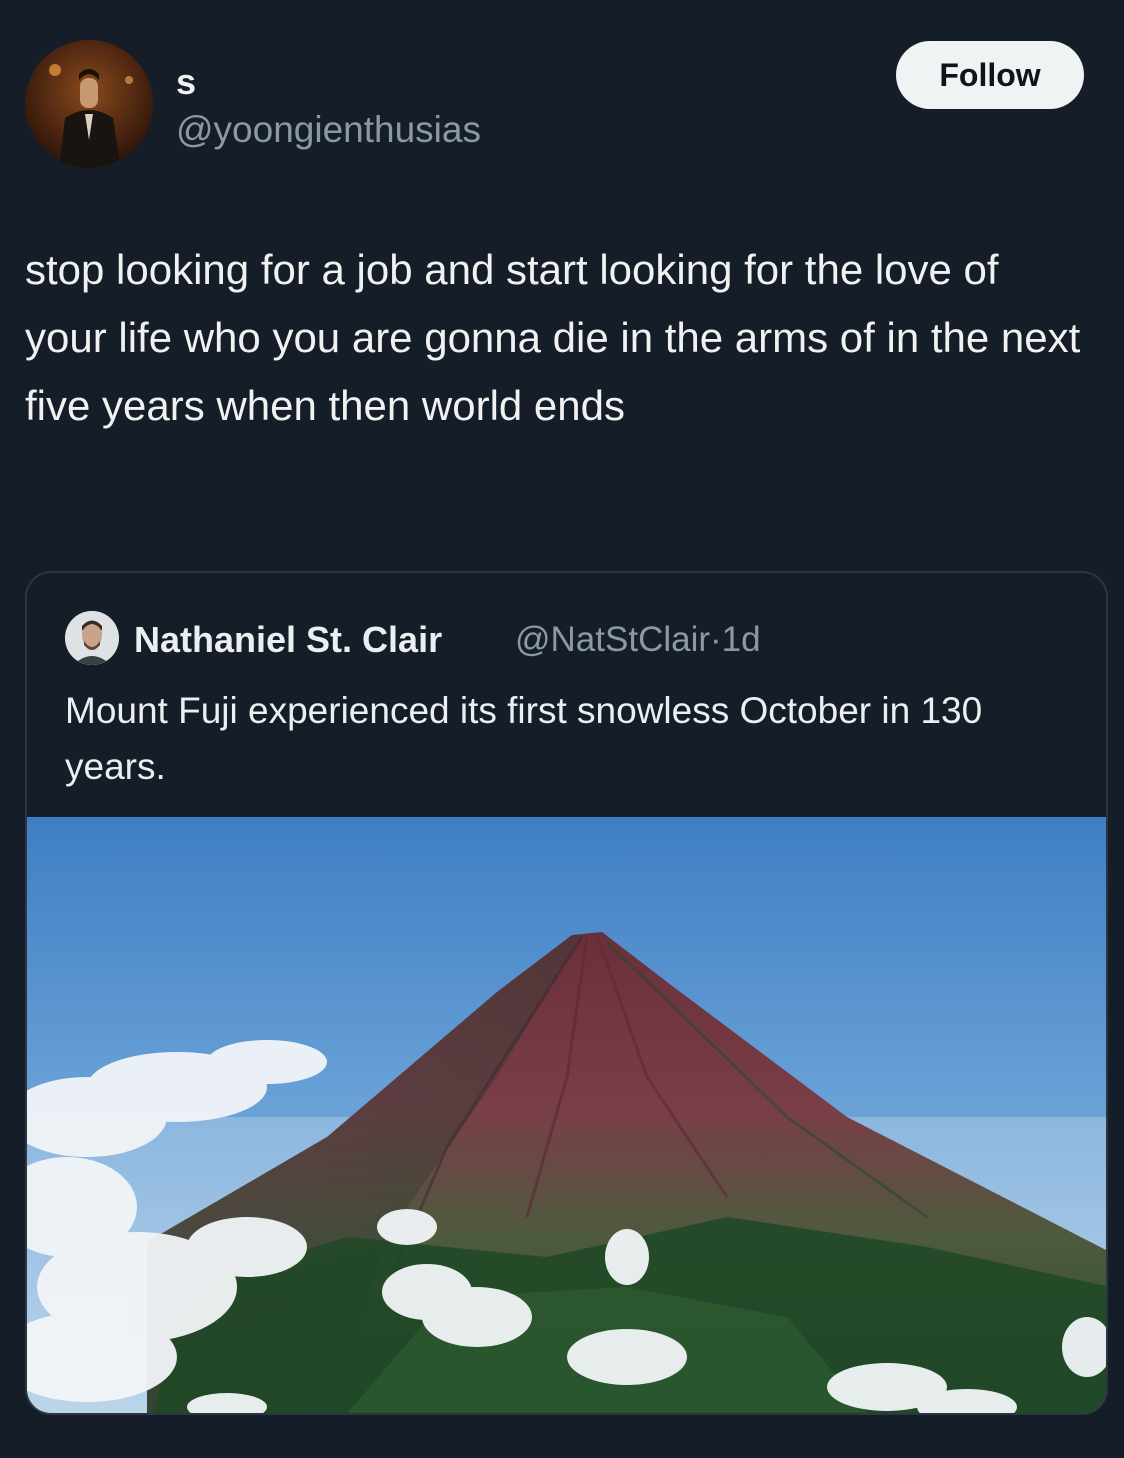 The height and width of the screenshot is (1458, 1124). I want to click on follow-button: Follow, so click(990, 75).